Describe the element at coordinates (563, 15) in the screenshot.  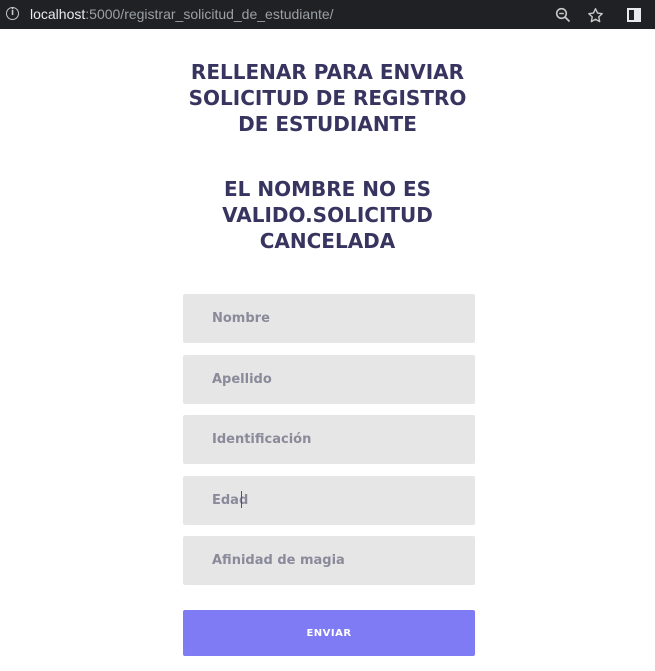
I see `zoom-icon` at that location.